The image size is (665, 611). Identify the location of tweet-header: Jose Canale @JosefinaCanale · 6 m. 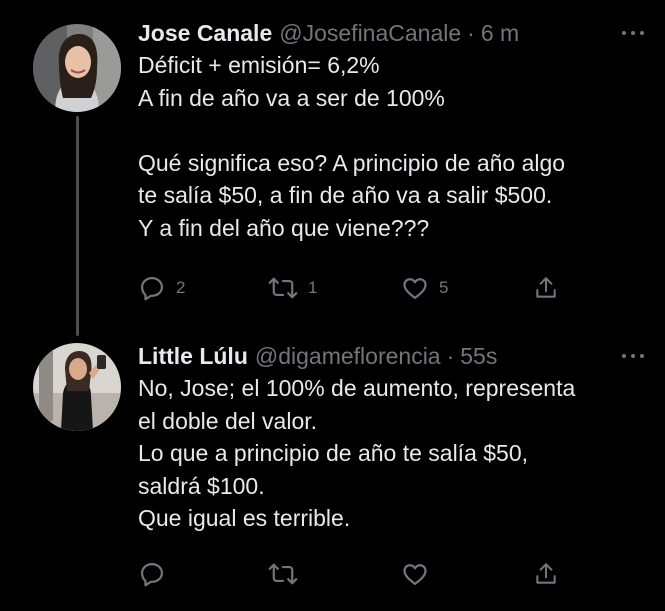
(392, 33).